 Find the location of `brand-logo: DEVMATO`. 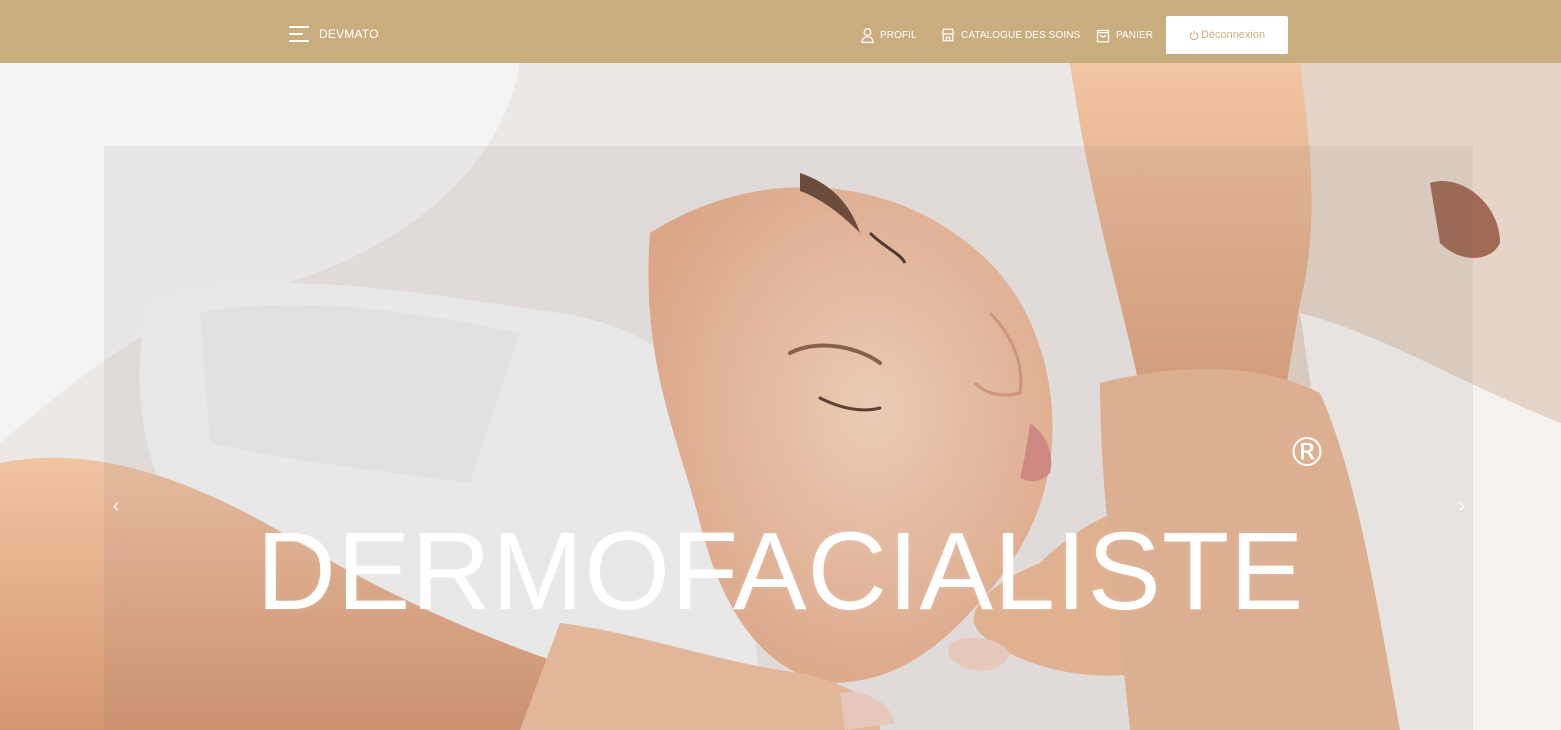

brand-logo: DEVMATO is located at coordinates (349, 34).